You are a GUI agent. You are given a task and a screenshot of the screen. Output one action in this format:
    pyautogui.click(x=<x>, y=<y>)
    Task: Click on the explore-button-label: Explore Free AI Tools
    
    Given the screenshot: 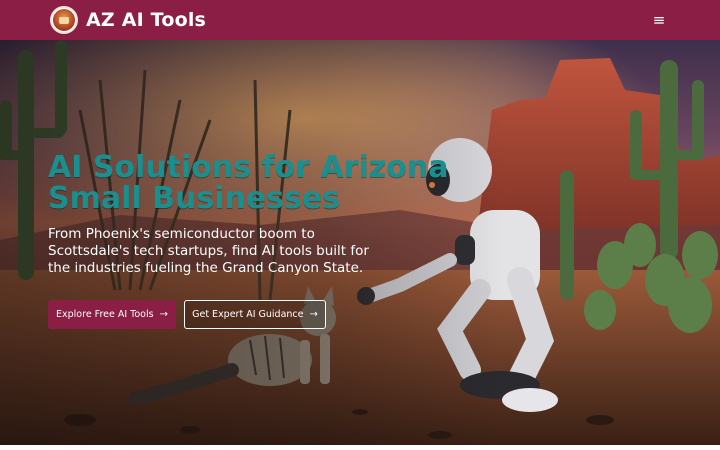 What is the action you would take?
    pyautogui.click(x=105, y=314)
    